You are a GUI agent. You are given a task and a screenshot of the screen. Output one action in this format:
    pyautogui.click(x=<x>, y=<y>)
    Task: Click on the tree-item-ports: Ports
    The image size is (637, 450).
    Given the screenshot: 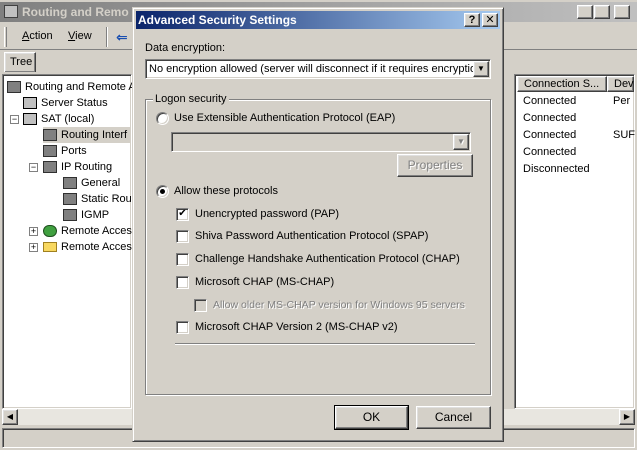 What is the action you would take?
    pyautogui.click(x=65, y=151)
    